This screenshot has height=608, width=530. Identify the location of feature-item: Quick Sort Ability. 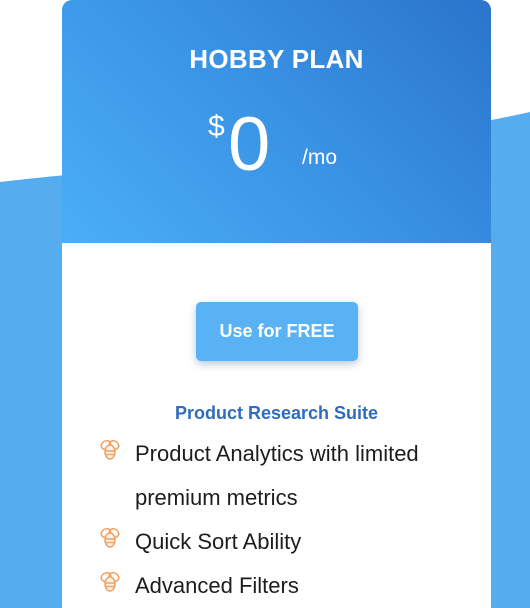
(288, 542).